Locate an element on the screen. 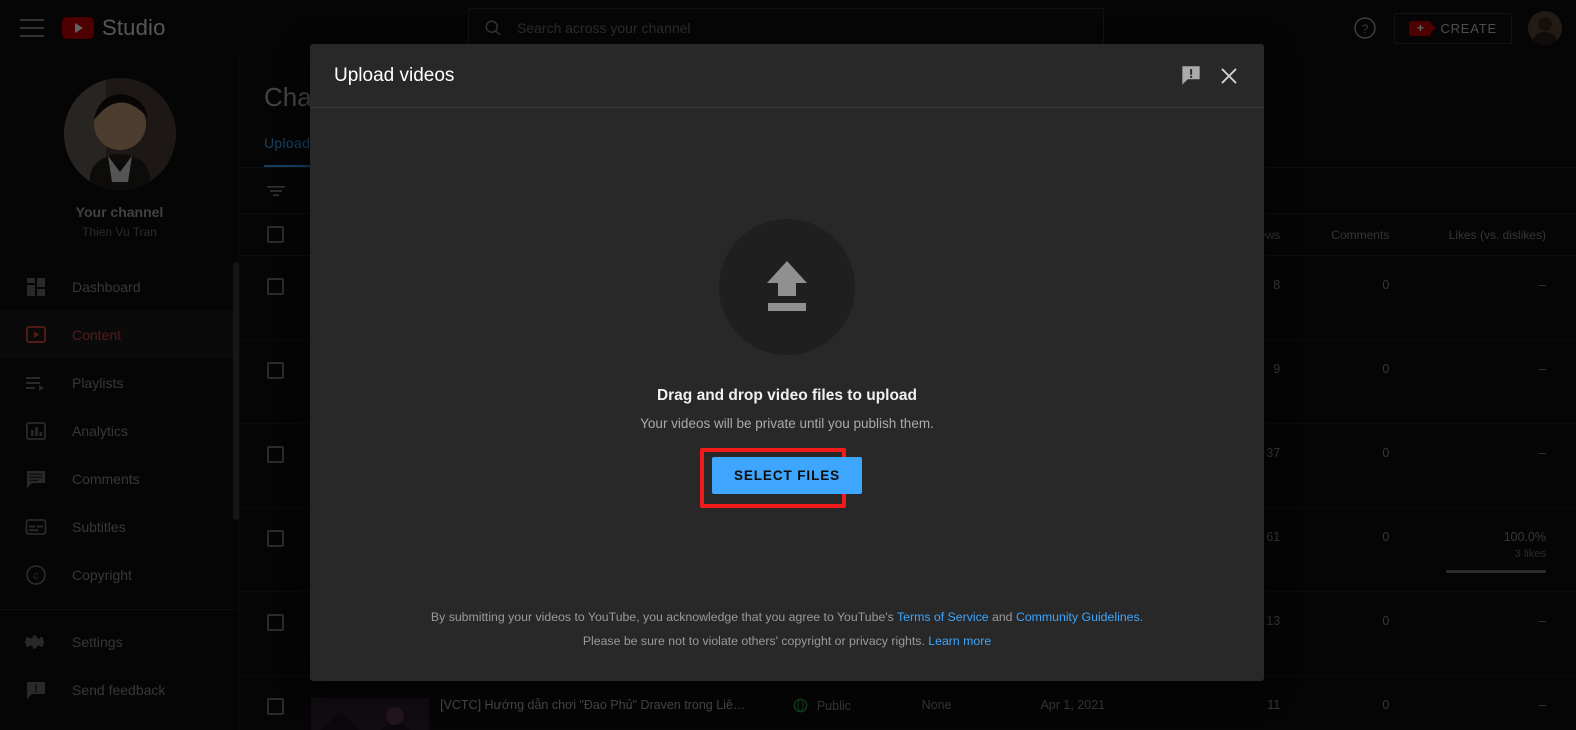 This screenshot has width=1576, height=730. dialog-header: Upload videos is located at coordinates (787, 76).